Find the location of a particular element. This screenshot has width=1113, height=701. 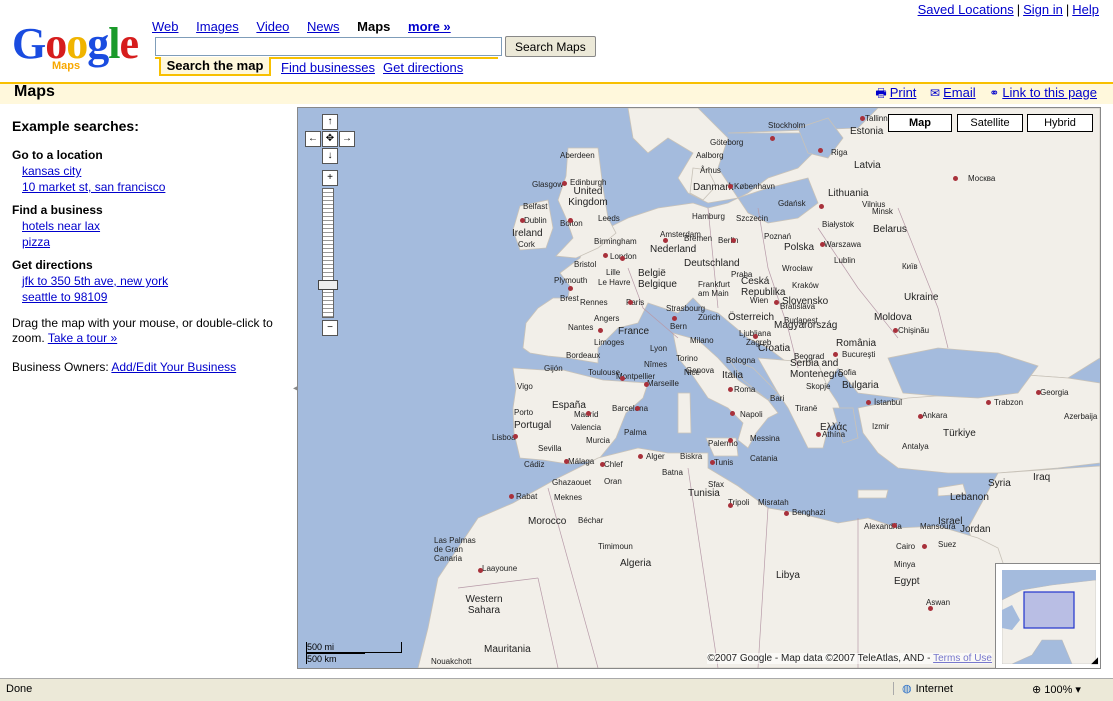

sidebar-heading: Example searches: is located at coordinates (75, 126).